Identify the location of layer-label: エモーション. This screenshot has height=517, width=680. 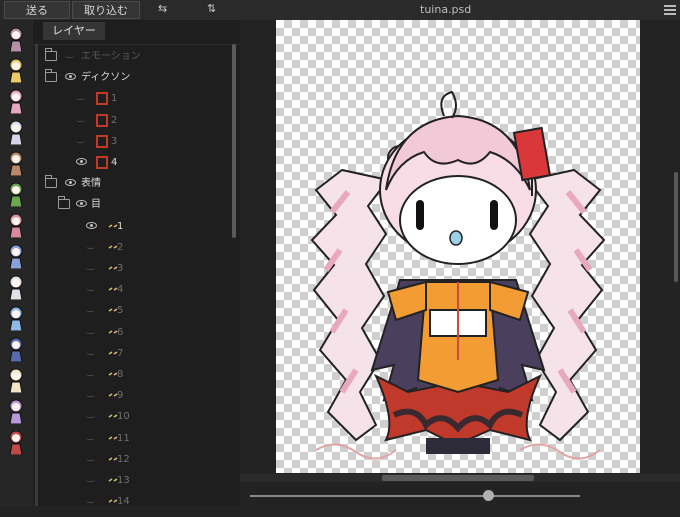
(111, 56).